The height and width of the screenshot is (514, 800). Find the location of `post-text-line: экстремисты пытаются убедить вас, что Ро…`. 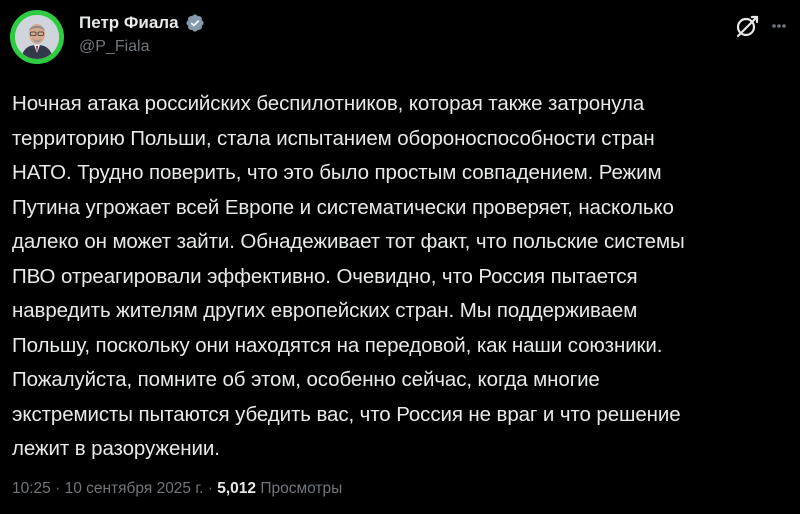

post-text-line: экстремисты пытаются убедить вас, что Ро… is located at coordinates (346, 414).